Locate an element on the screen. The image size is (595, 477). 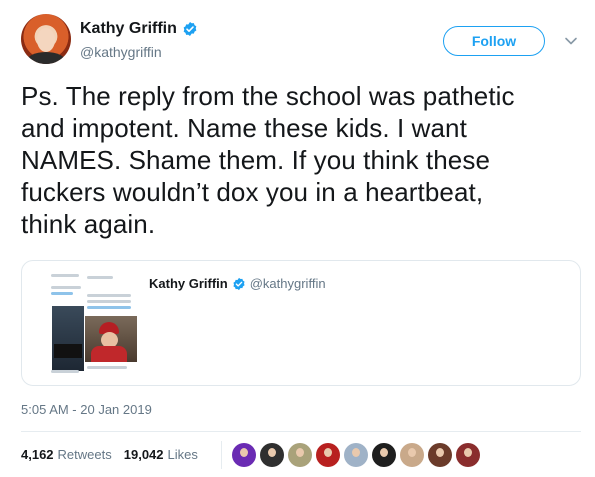
retweets-count: 4,162 is located at coordinates (37, 454).